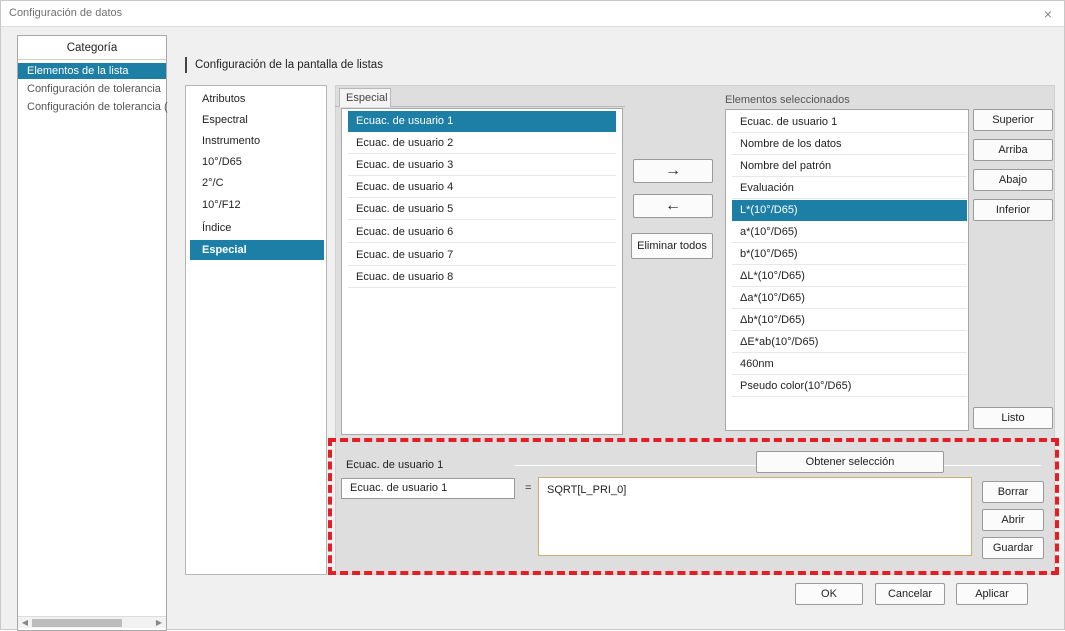  What do you see at coordinates (482, 232) in the screenshot?
I see `list-item: Ecuac. de usuario 6` at bounding box center [482, 232].